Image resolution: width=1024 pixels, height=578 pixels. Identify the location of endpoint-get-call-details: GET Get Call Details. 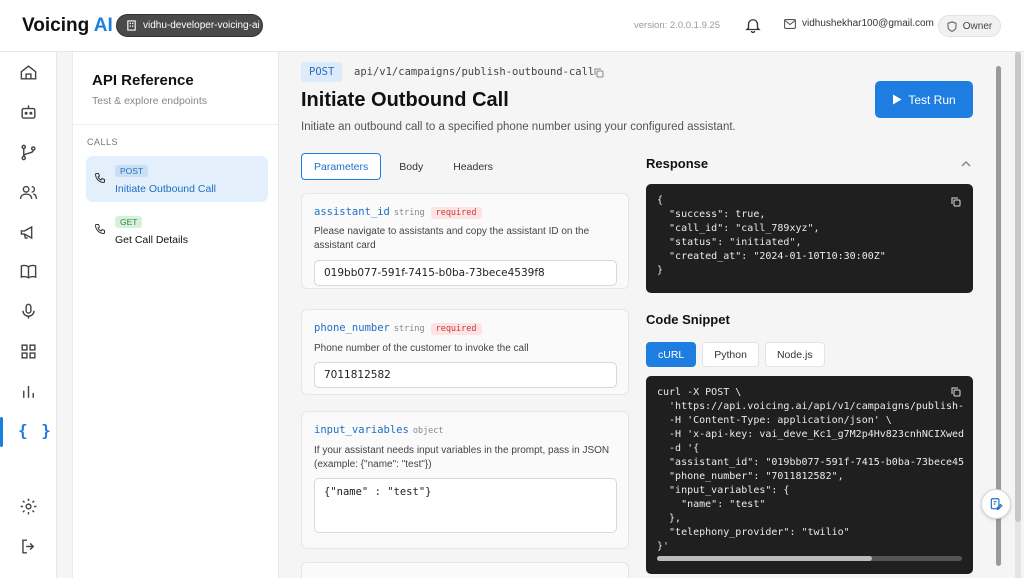
(177, 230).